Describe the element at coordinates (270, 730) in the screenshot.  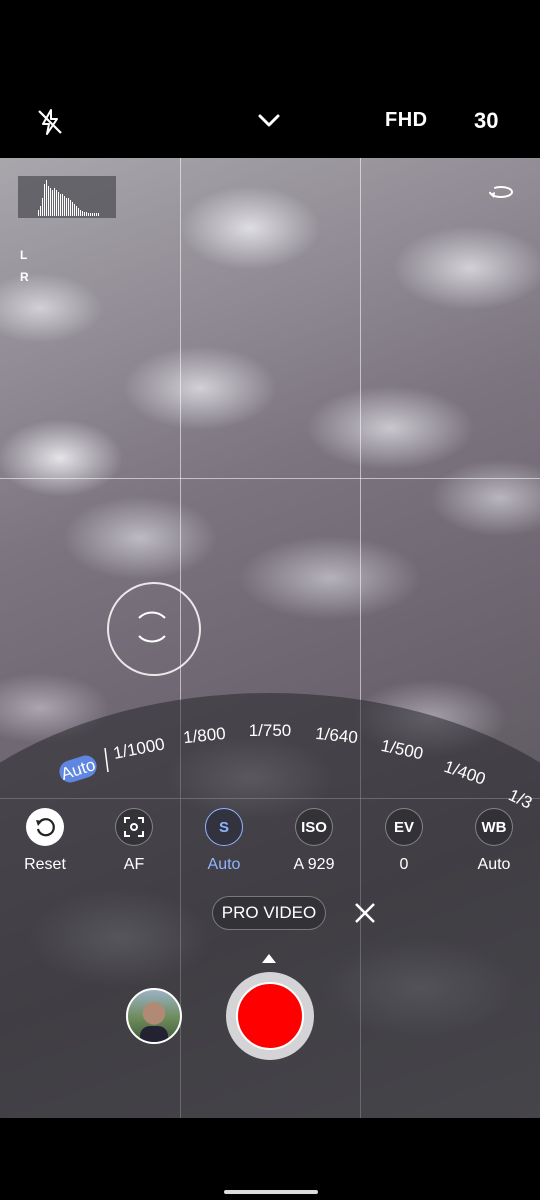
I see `dial-speed-label: 1/750` at that location.